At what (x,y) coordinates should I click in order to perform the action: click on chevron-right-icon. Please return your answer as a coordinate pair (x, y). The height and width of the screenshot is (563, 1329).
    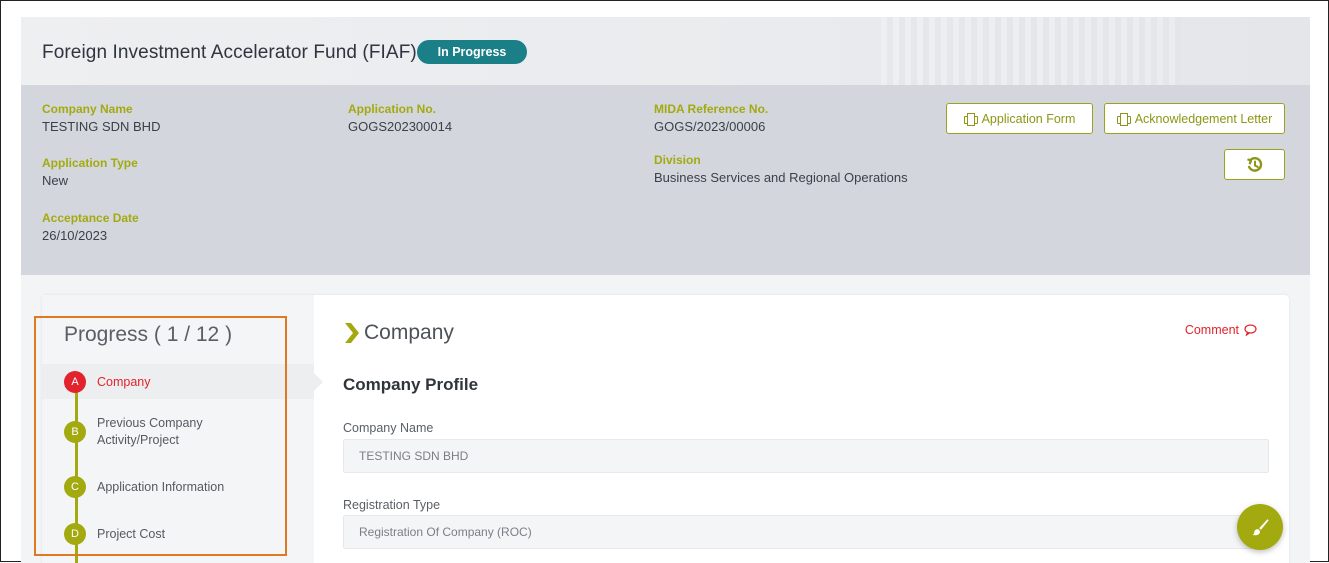
    Looking at the image, I should click on (352, 333).